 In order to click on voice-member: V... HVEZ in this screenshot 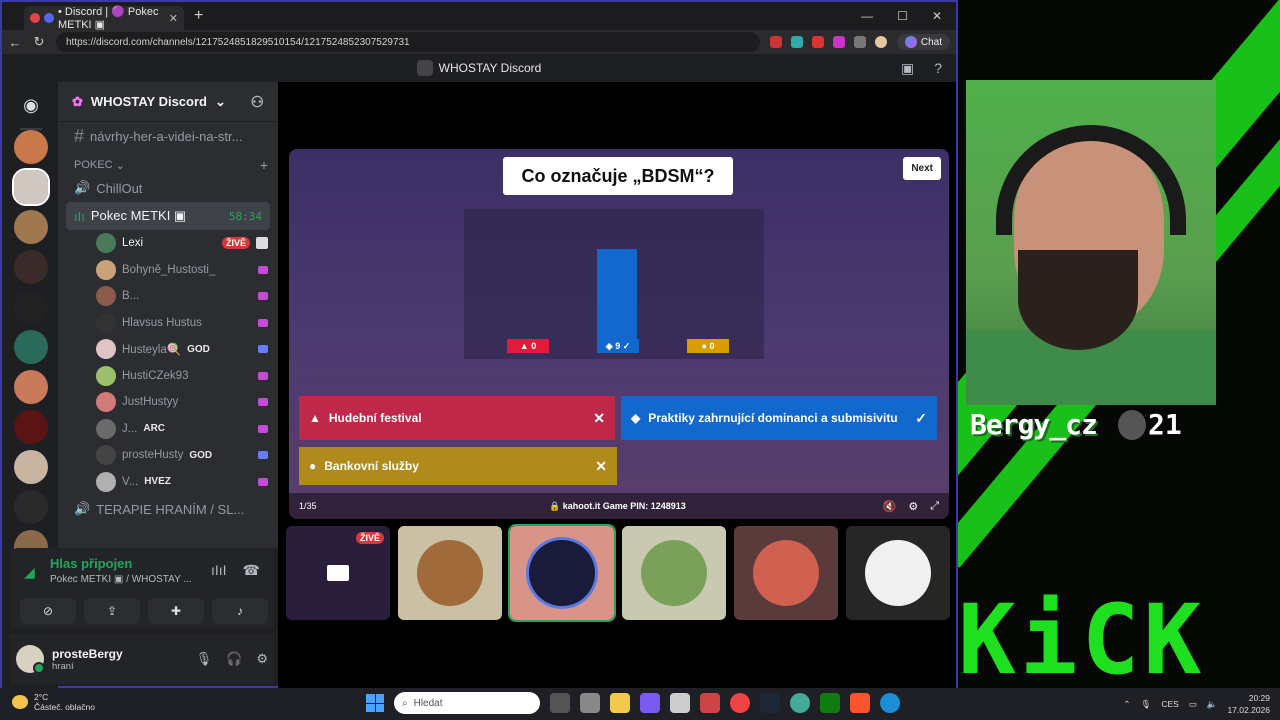, I will do `click(168, 482)`.